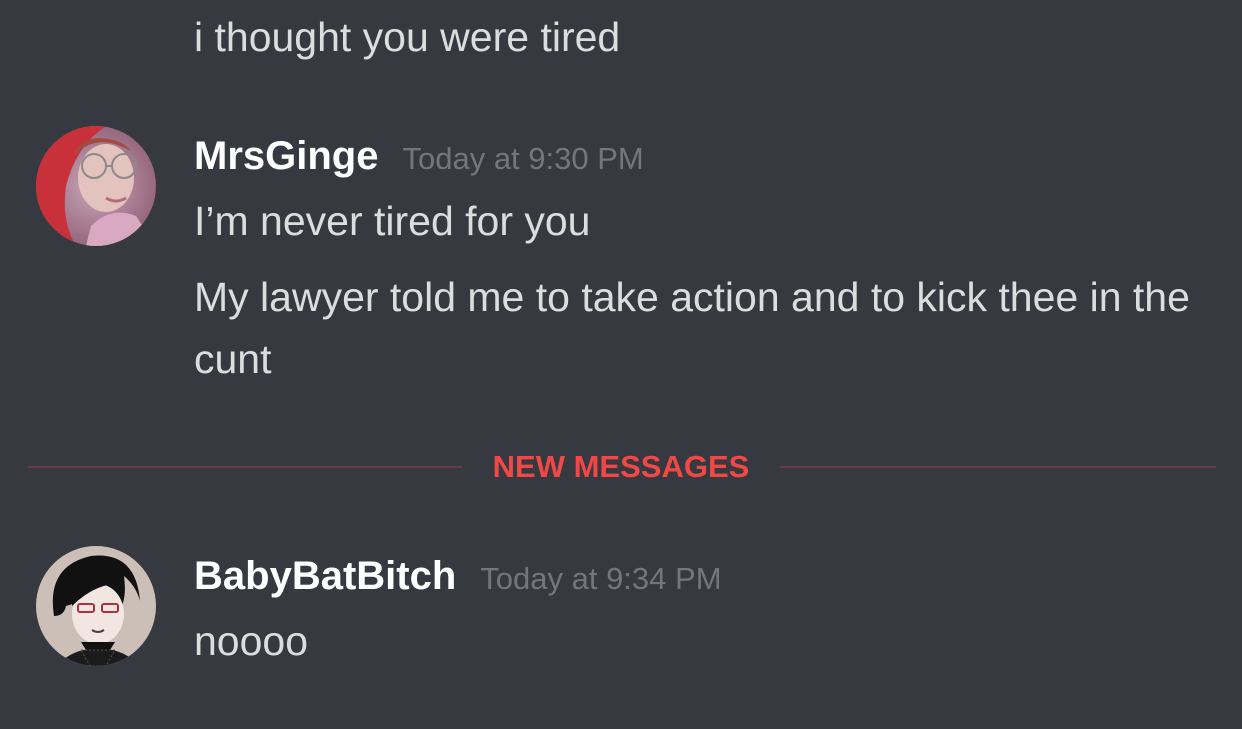 This screenshot has width=1242, height=729. I want to click on message-text: I’m never tired for you, so click(392, 221).